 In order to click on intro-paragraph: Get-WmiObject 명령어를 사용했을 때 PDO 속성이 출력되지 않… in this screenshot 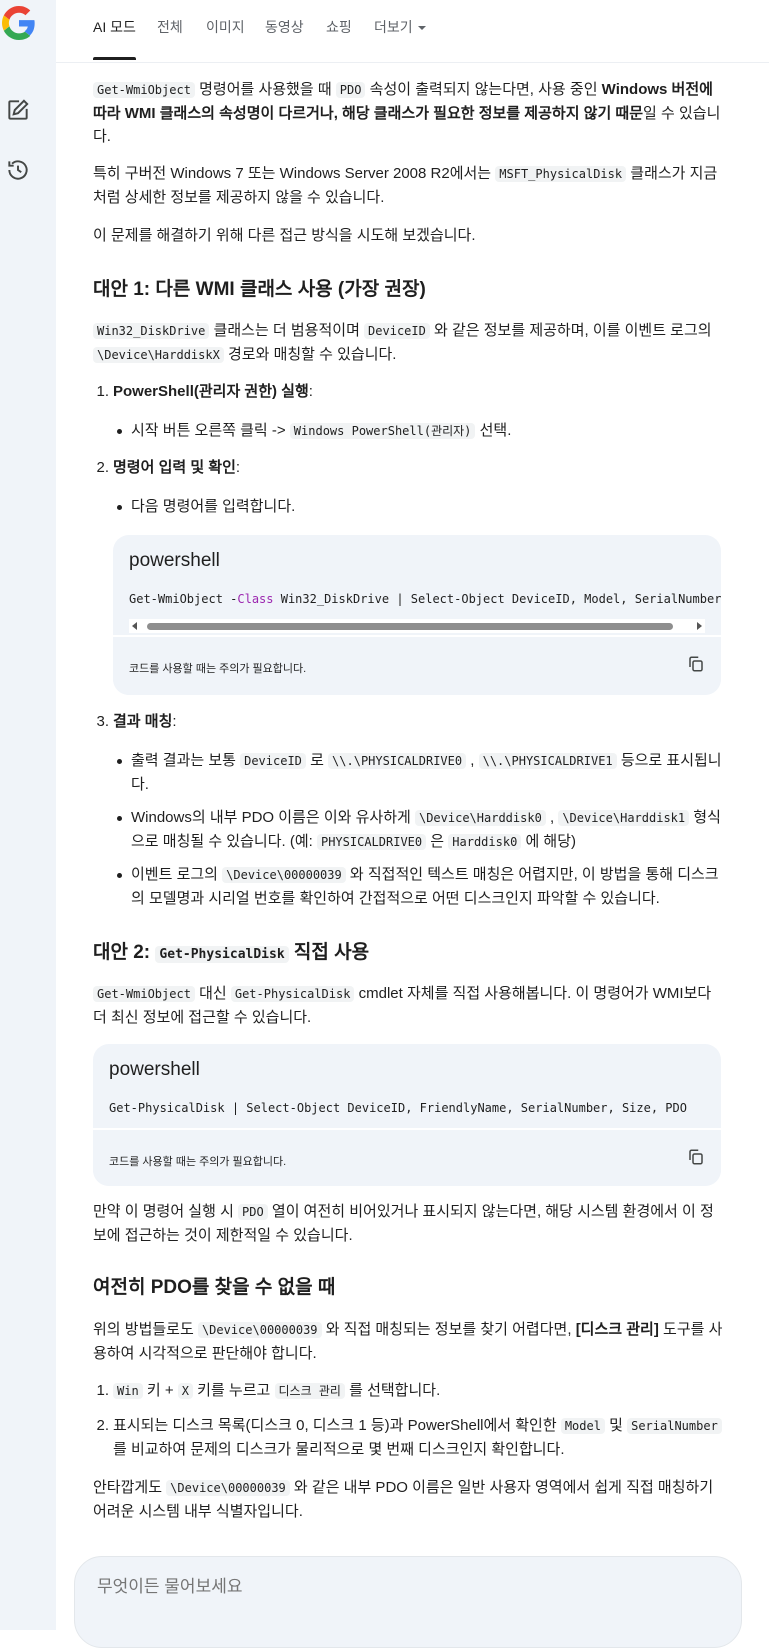, I will do `click(408, 113)`.